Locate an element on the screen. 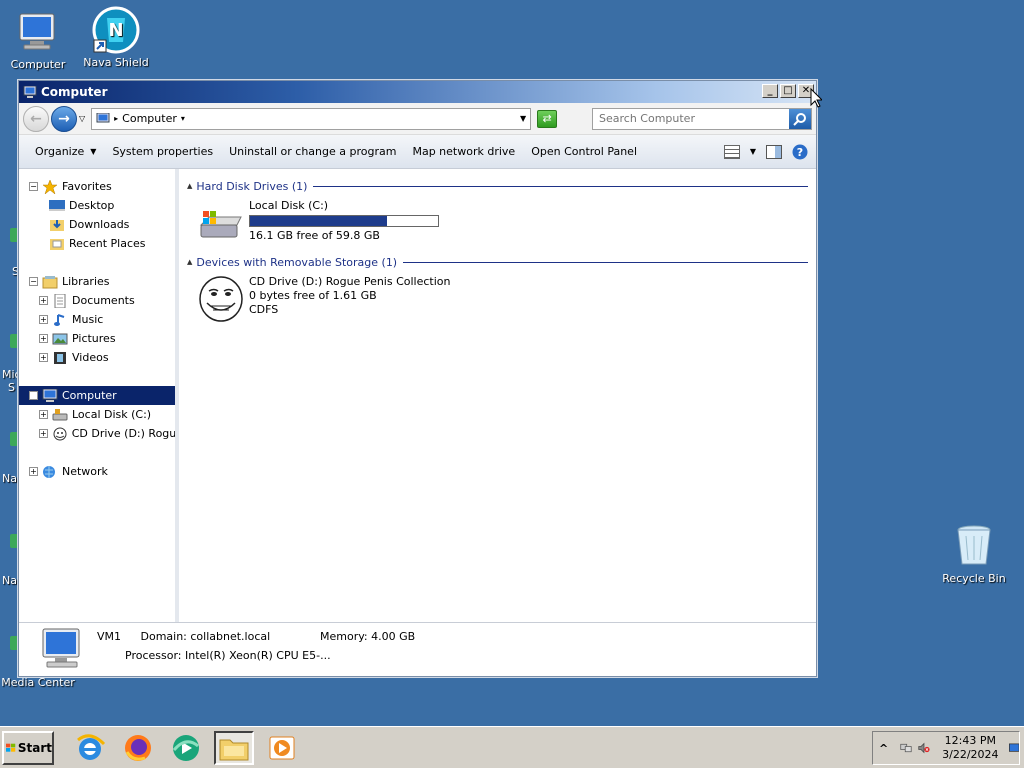  address-bar-row: ← → ▽ ▸ Computer ▾ ▼ ⇄ is located at coordinates (417, 119).